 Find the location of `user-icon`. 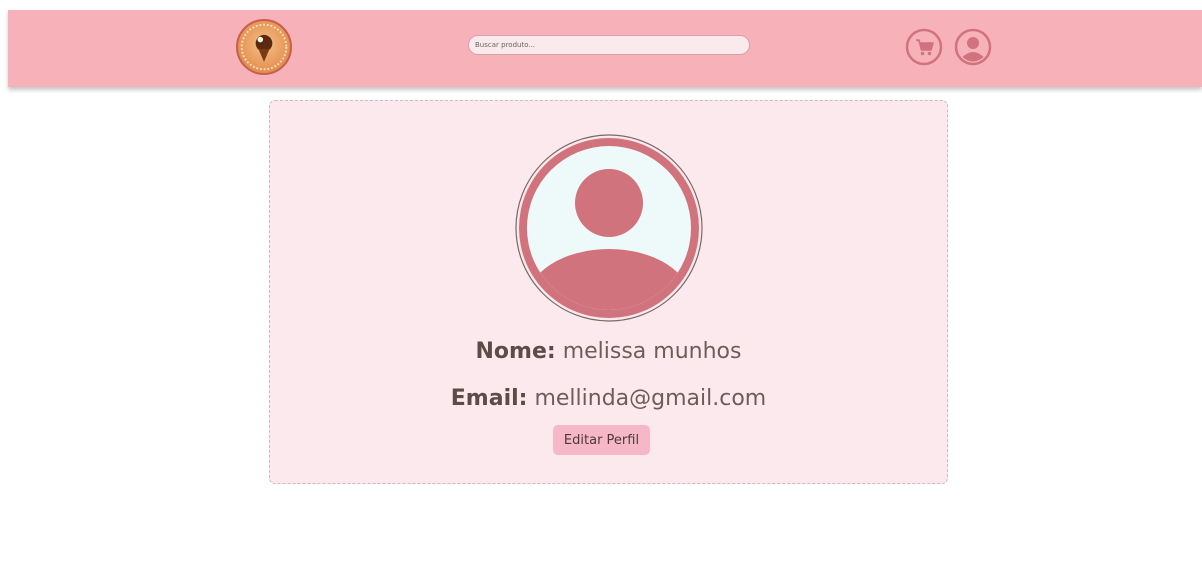

user-icon is located at coordinates (973, 47).